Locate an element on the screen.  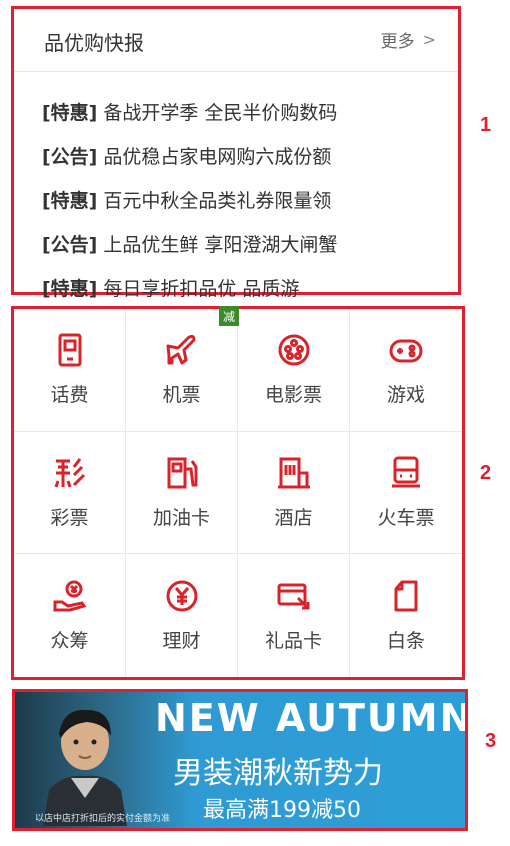
service-baitiao: 白条 is located at coordinates (406, 615).